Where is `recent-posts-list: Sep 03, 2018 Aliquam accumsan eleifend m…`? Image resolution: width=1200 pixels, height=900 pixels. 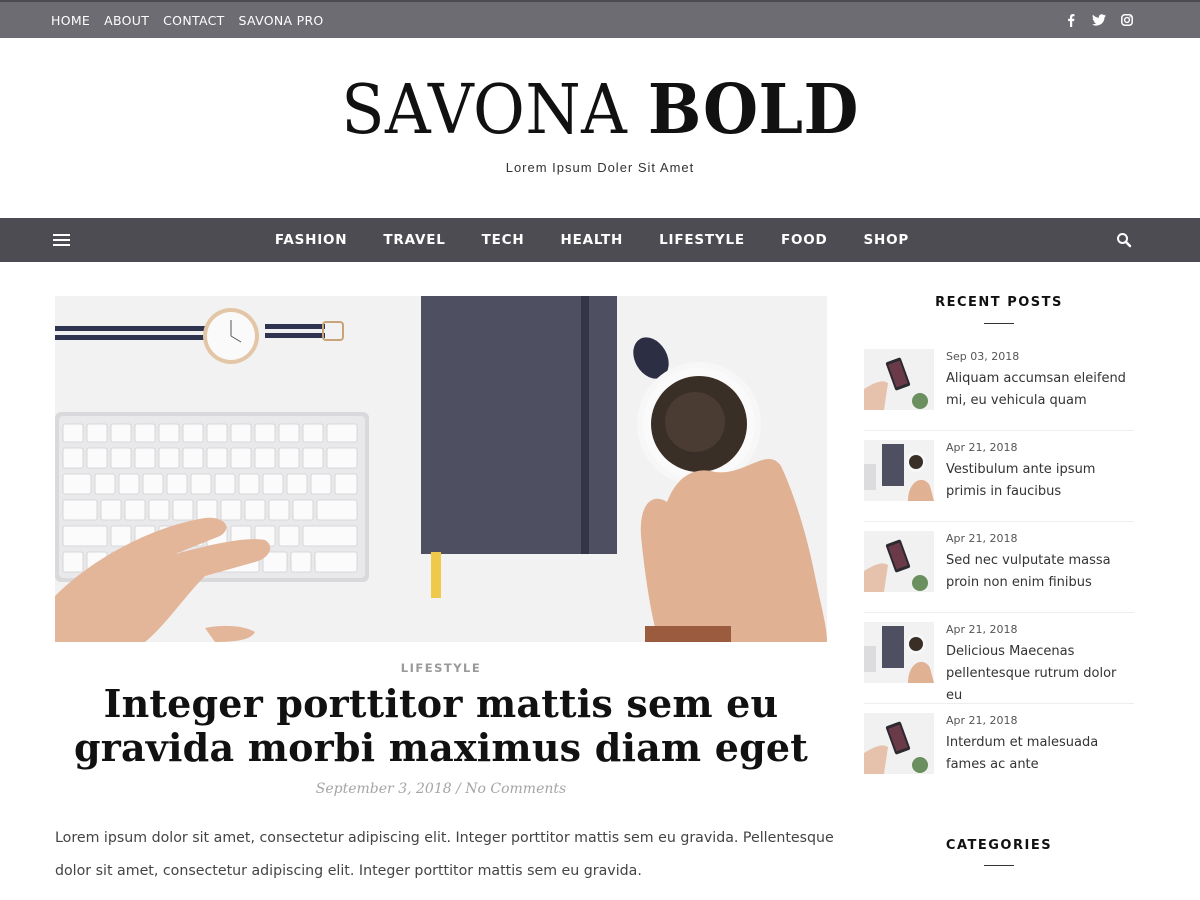 recent-posts-list: Sep 03, 2018 Aliquam accumsan eleifend m… is located at coordinates (999, 567).